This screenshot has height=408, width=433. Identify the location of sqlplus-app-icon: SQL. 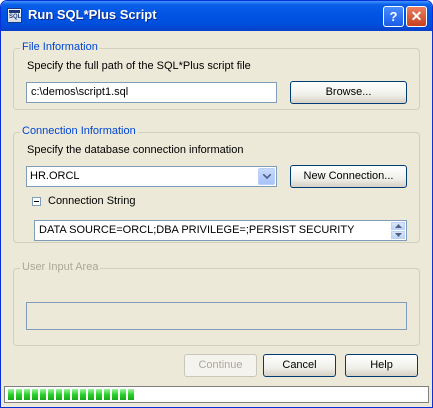
(14, 15).